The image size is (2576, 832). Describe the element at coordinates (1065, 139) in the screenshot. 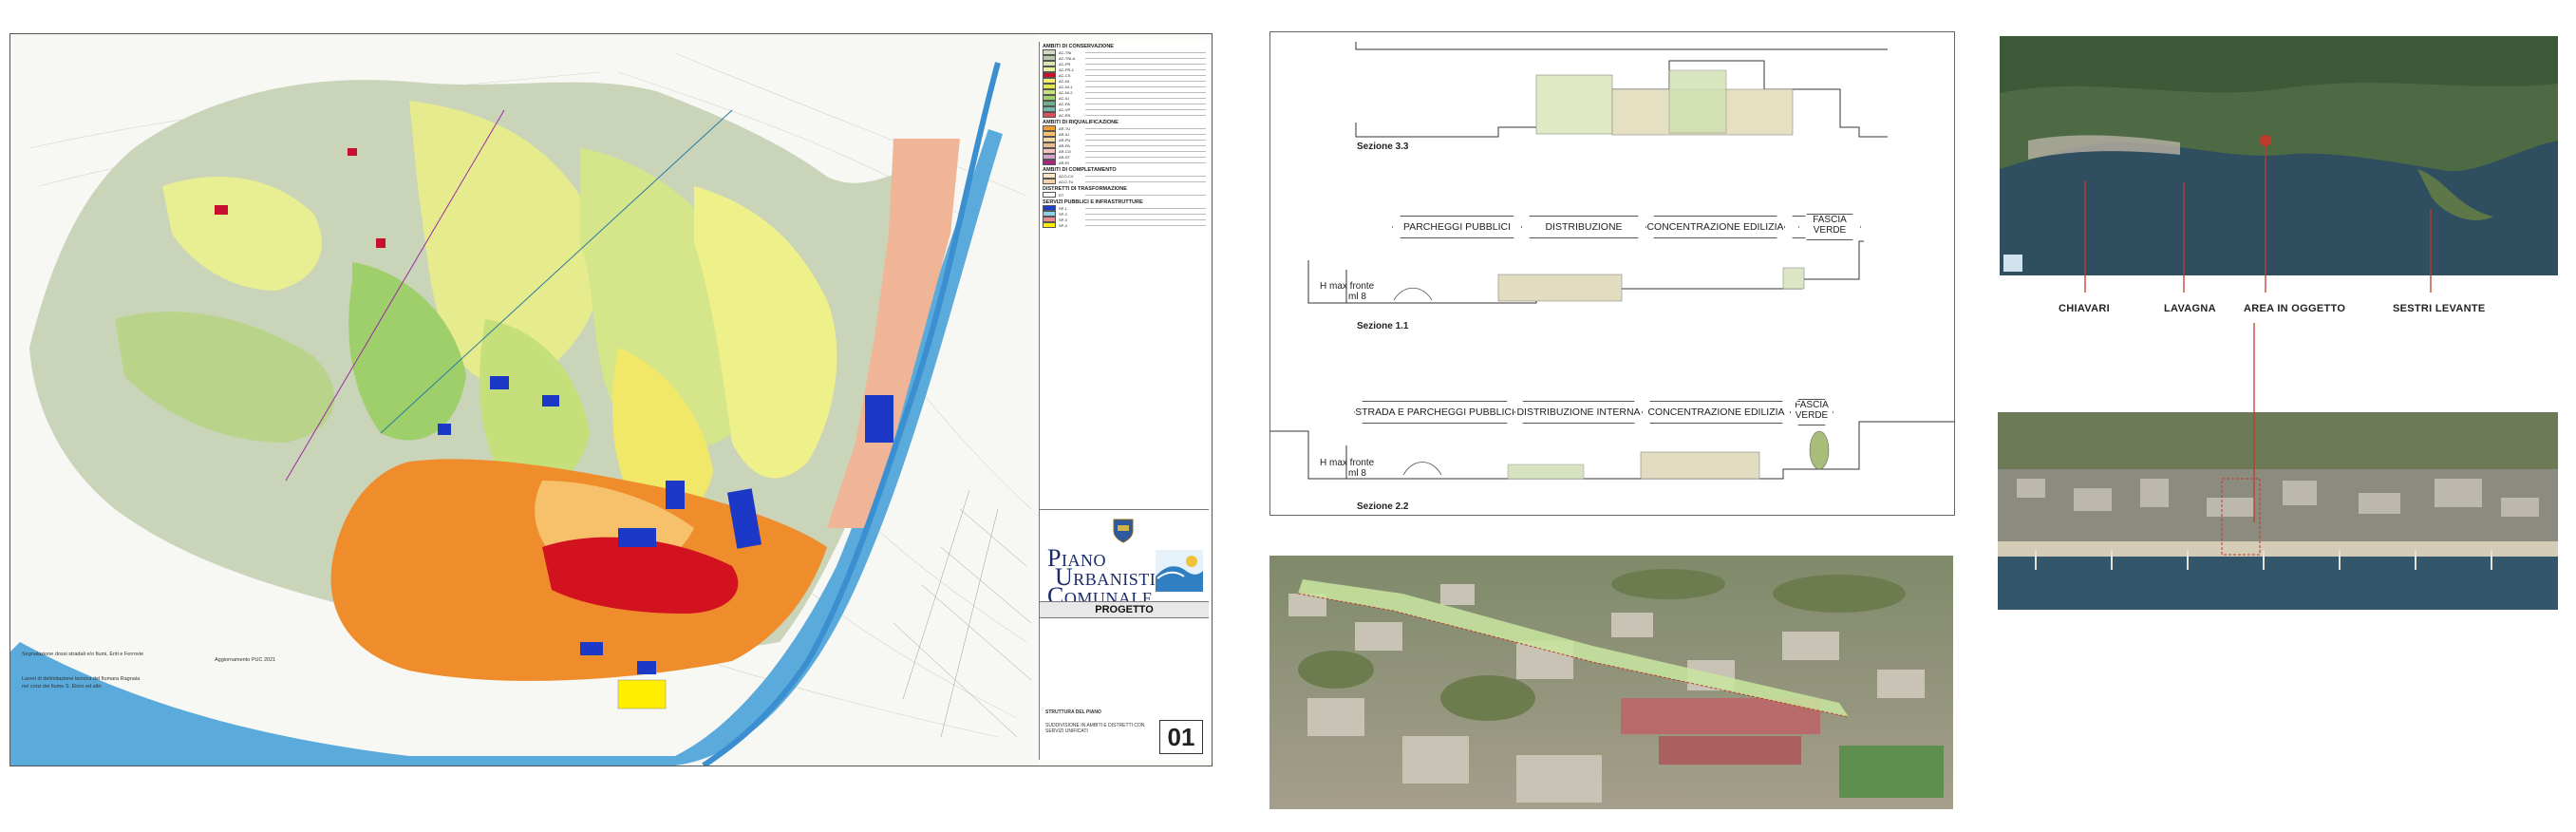

I see `legend-code: AR-PU` at that location.